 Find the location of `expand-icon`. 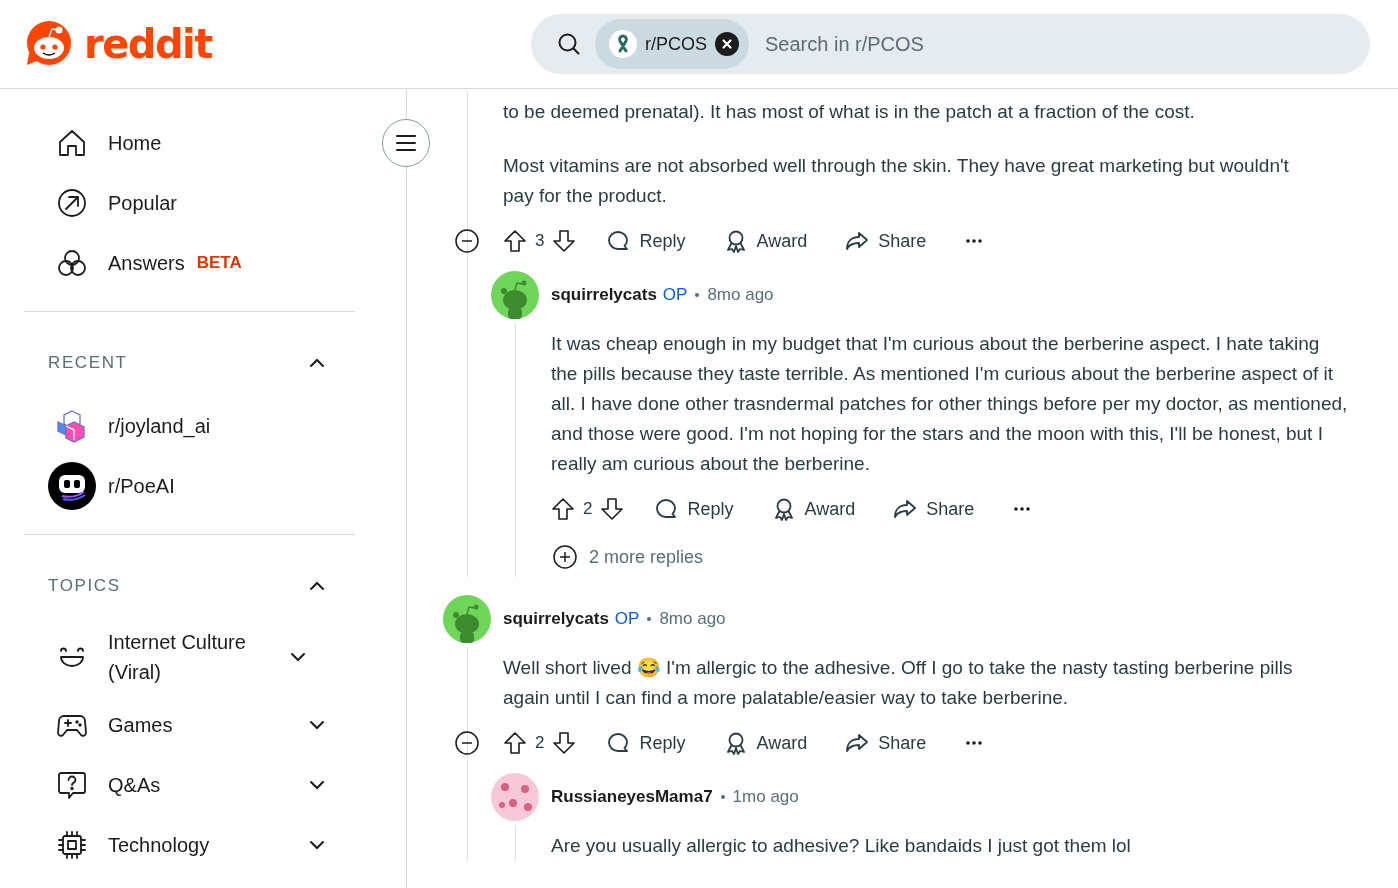

expand-icon is located at coordinates (565, 557).